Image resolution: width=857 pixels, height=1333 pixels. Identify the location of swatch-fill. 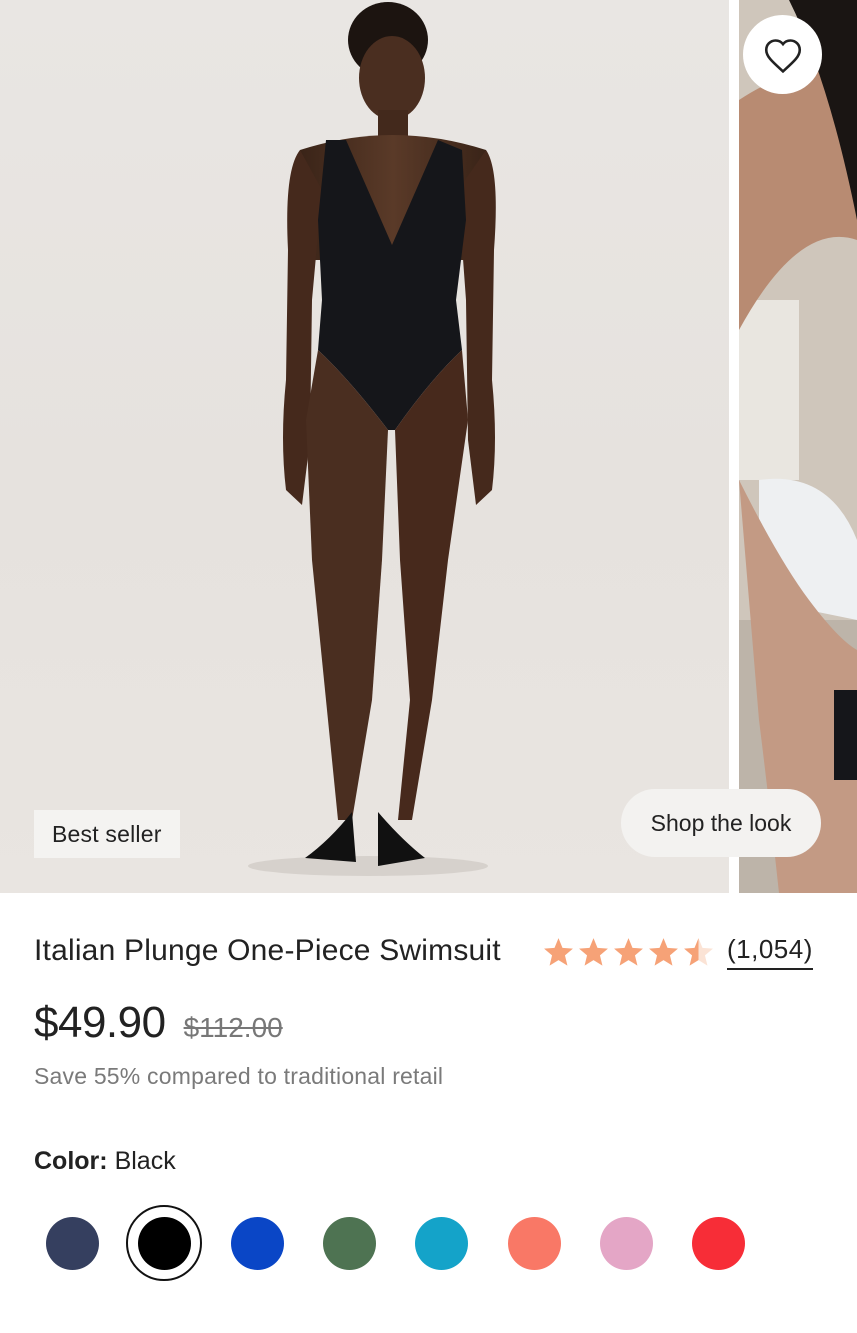
(164, 1243).